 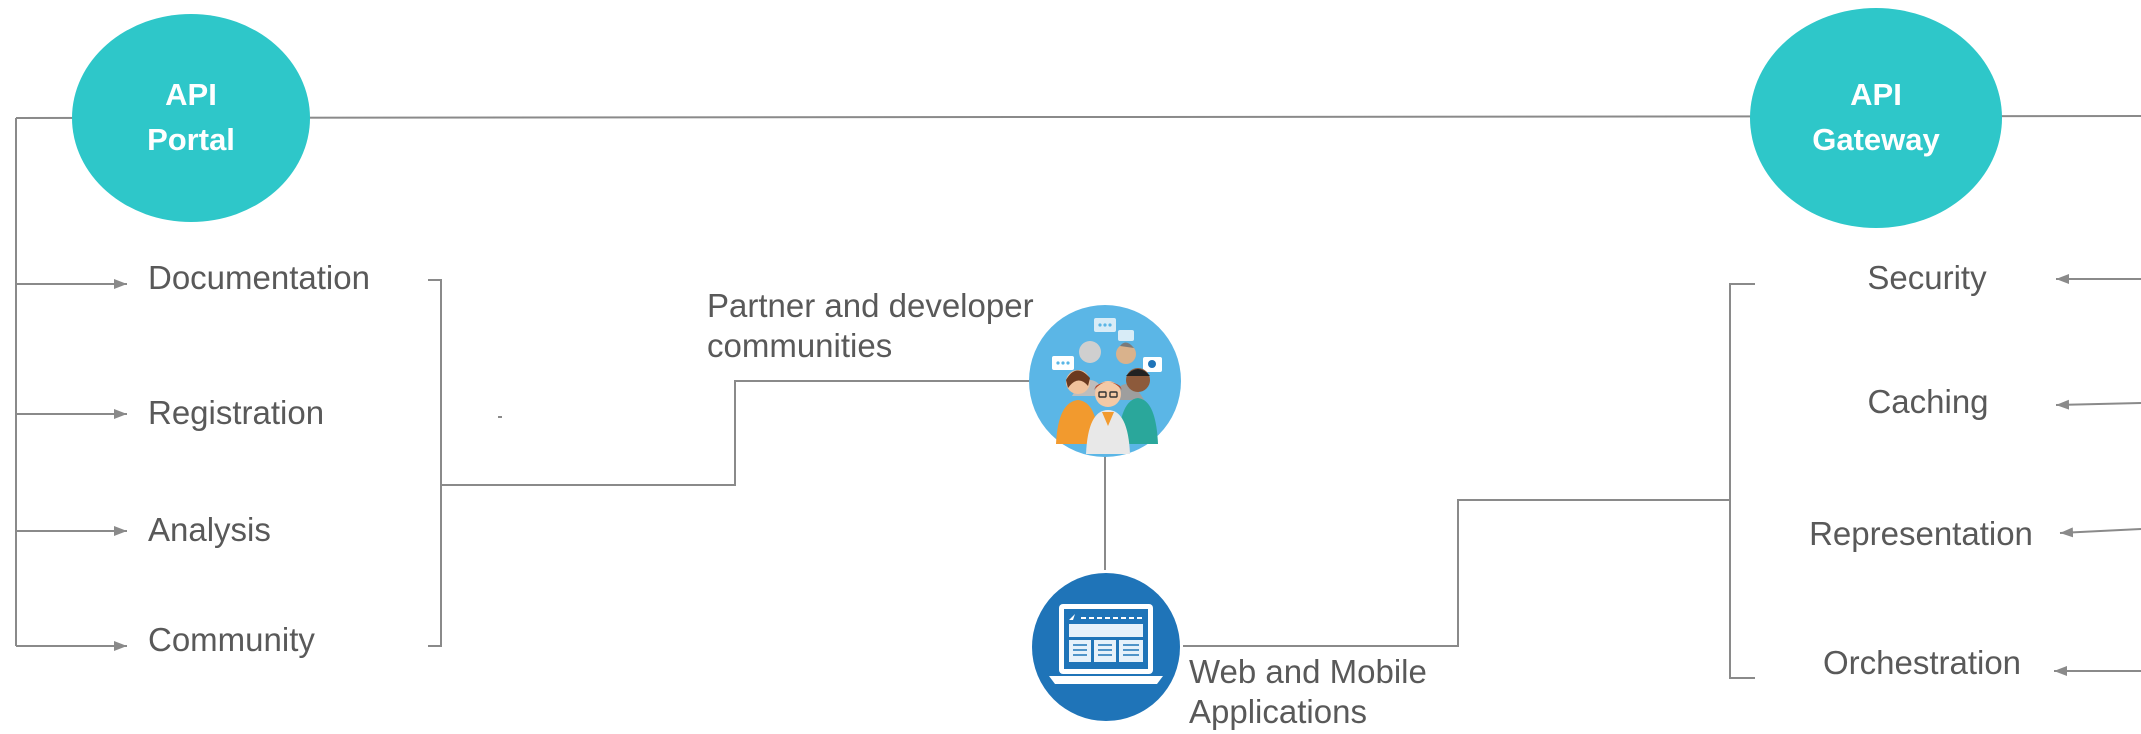 What do you see at coordinates (2100, 532) in the screenshot?
I see `gateway-arrow-representation` at bounding box center [2100, 532].